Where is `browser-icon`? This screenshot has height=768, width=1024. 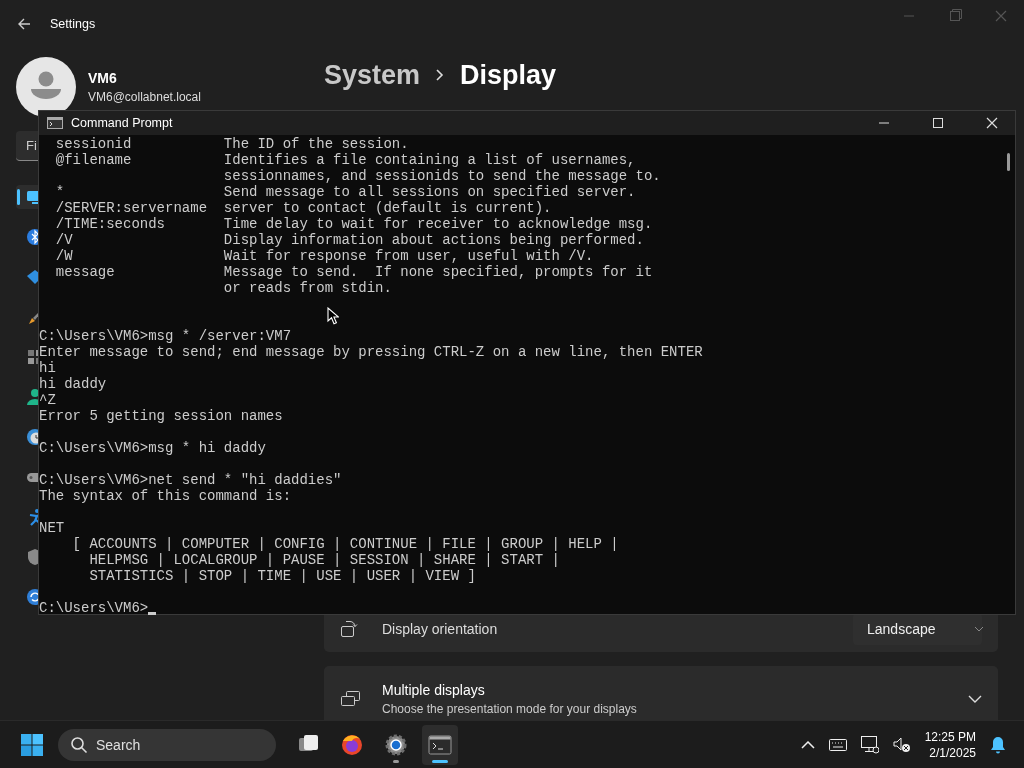
browser-icon is located at coordinates (352, 744).